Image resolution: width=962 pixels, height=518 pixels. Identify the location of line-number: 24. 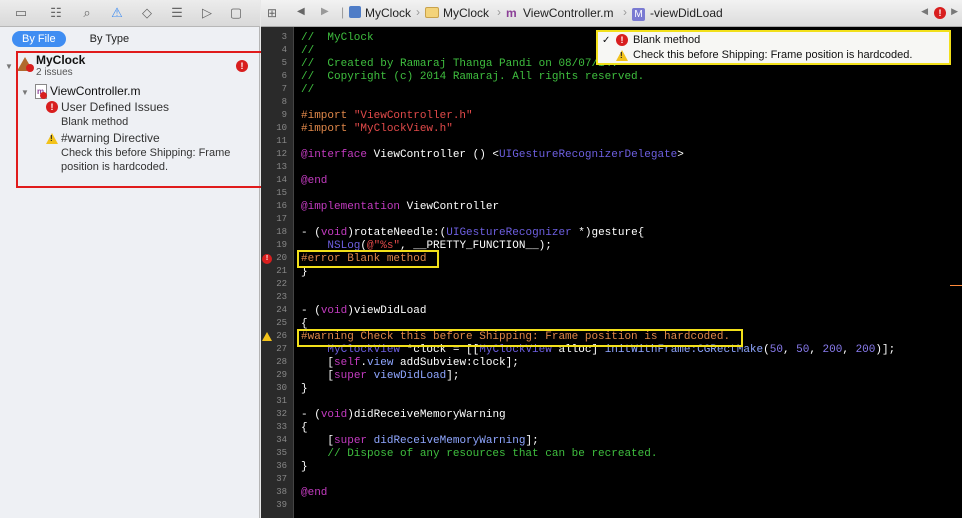
(281, 310).